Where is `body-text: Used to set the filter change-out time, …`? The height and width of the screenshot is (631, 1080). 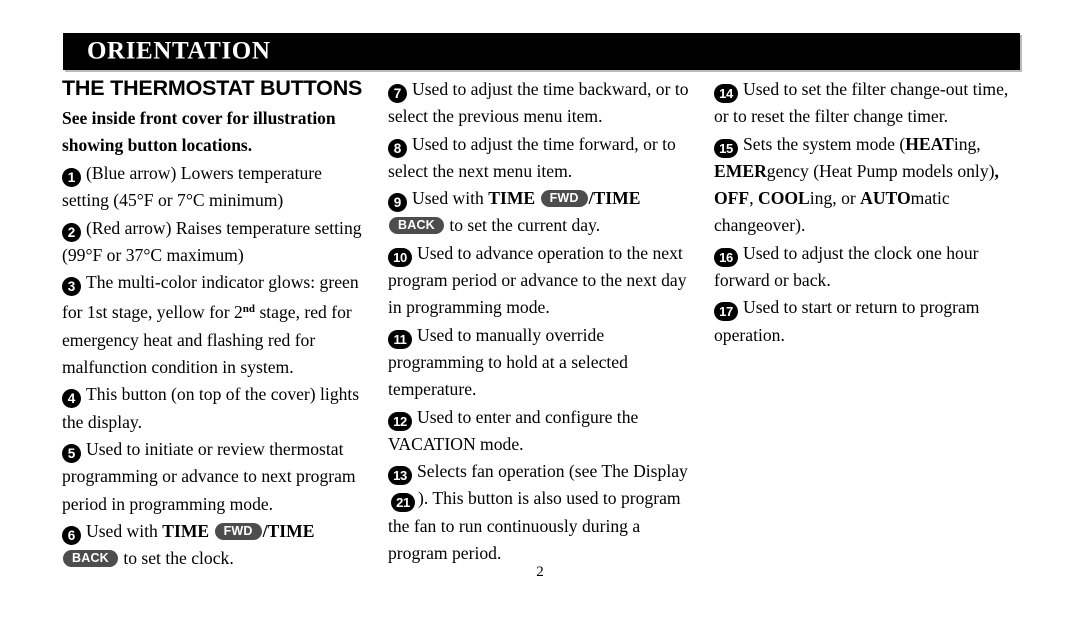 body-text: Used to set the filter change-out time, … is located at coordinates (861, 103).